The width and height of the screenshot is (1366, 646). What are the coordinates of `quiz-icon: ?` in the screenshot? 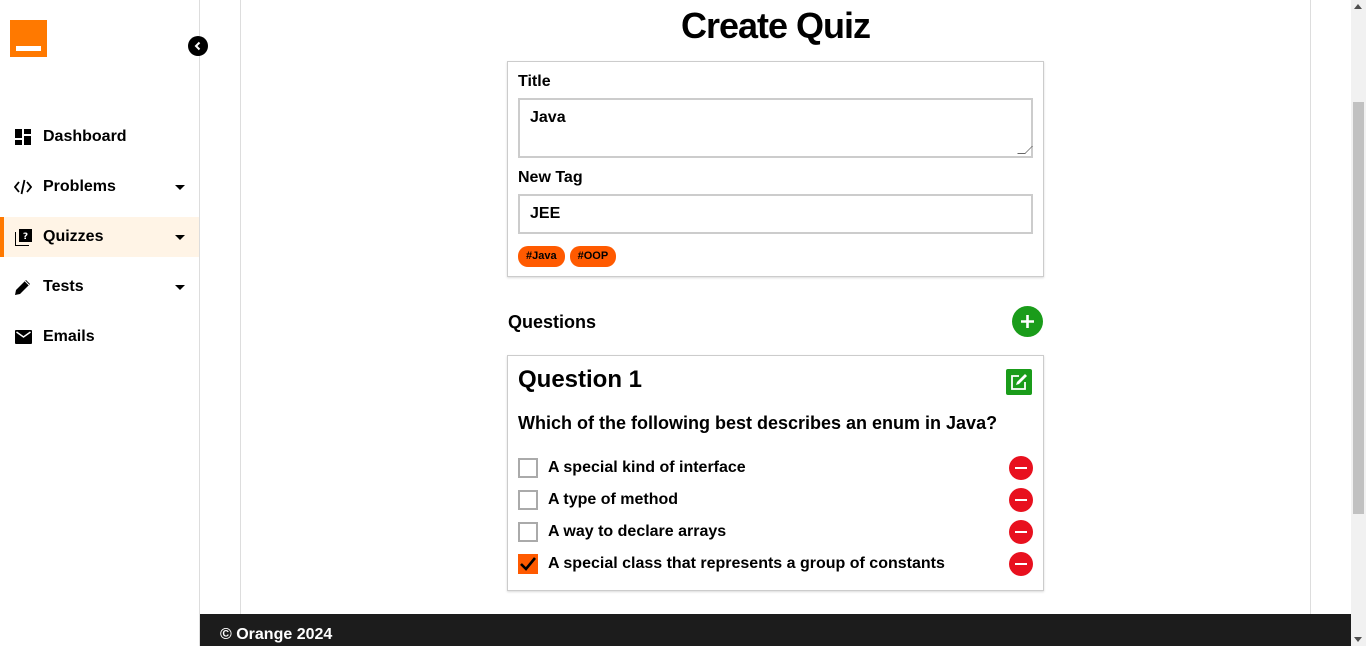 It's located at (23, 237).